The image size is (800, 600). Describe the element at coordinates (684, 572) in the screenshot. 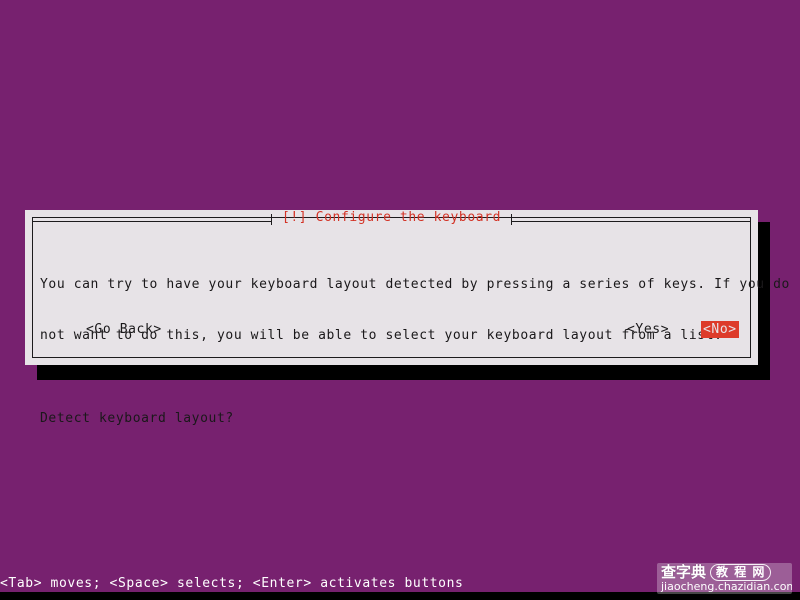

I see `watermark-site-name: 查字典` at that location.